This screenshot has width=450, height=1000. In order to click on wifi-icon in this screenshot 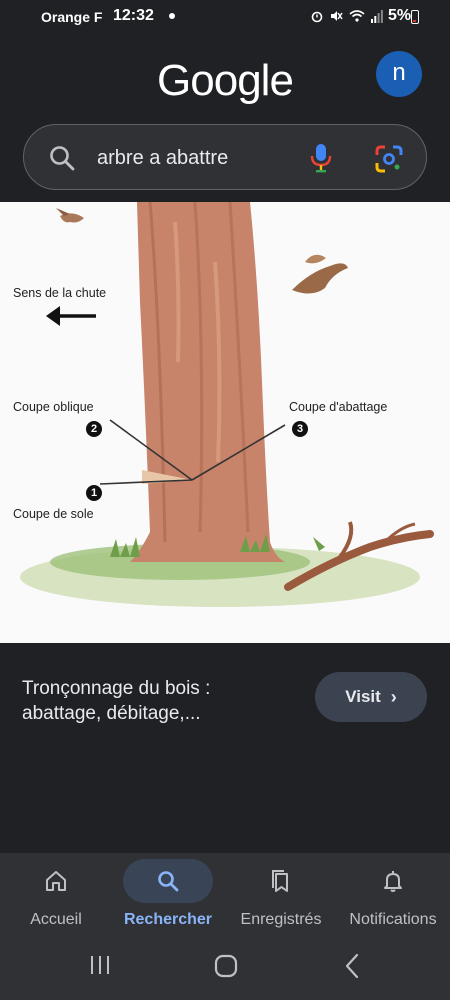, I will do `click(357, 16)`.